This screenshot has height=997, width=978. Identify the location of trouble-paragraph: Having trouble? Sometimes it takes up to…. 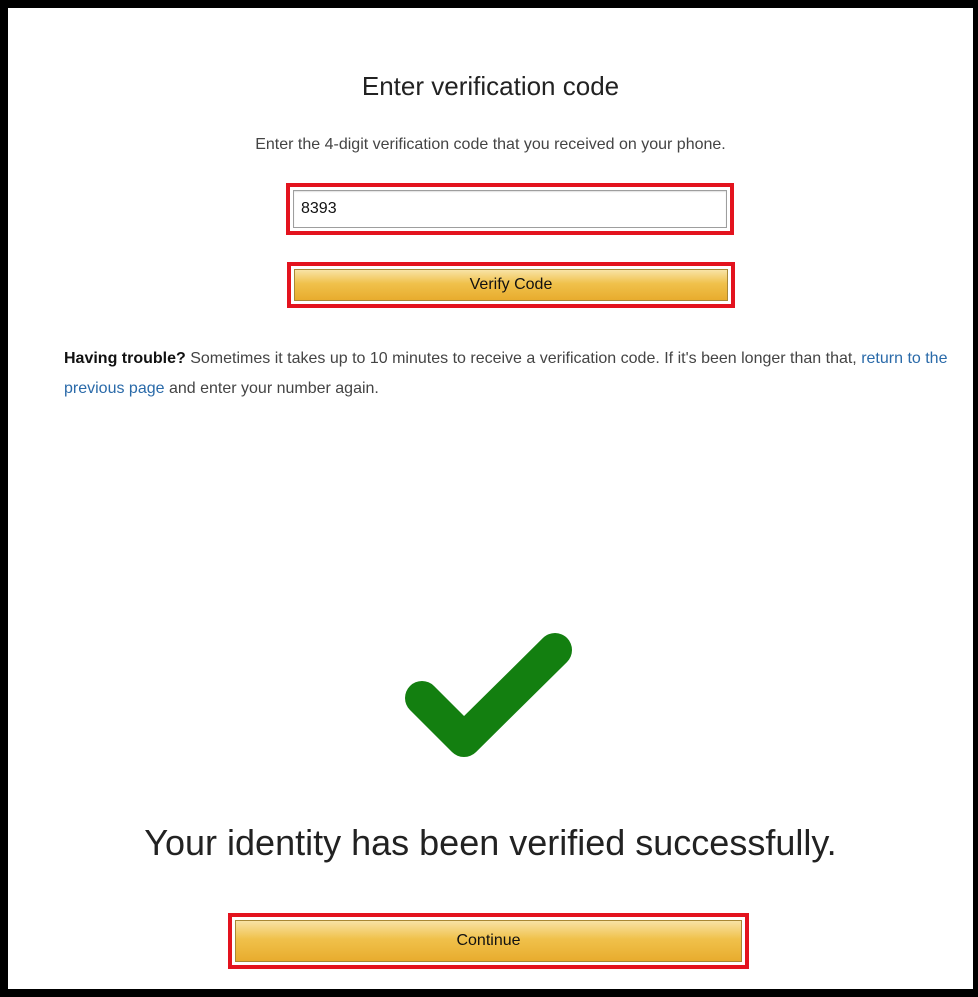
(509, 374).